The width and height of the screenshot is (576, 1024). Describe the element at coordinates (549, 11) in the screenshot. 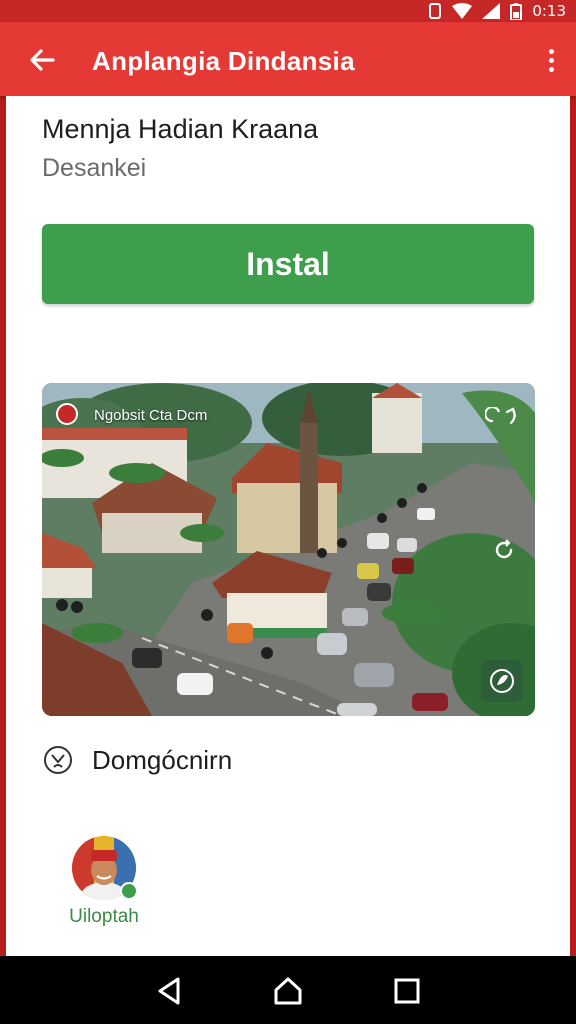

I see `status-time: 0:13` at that location.